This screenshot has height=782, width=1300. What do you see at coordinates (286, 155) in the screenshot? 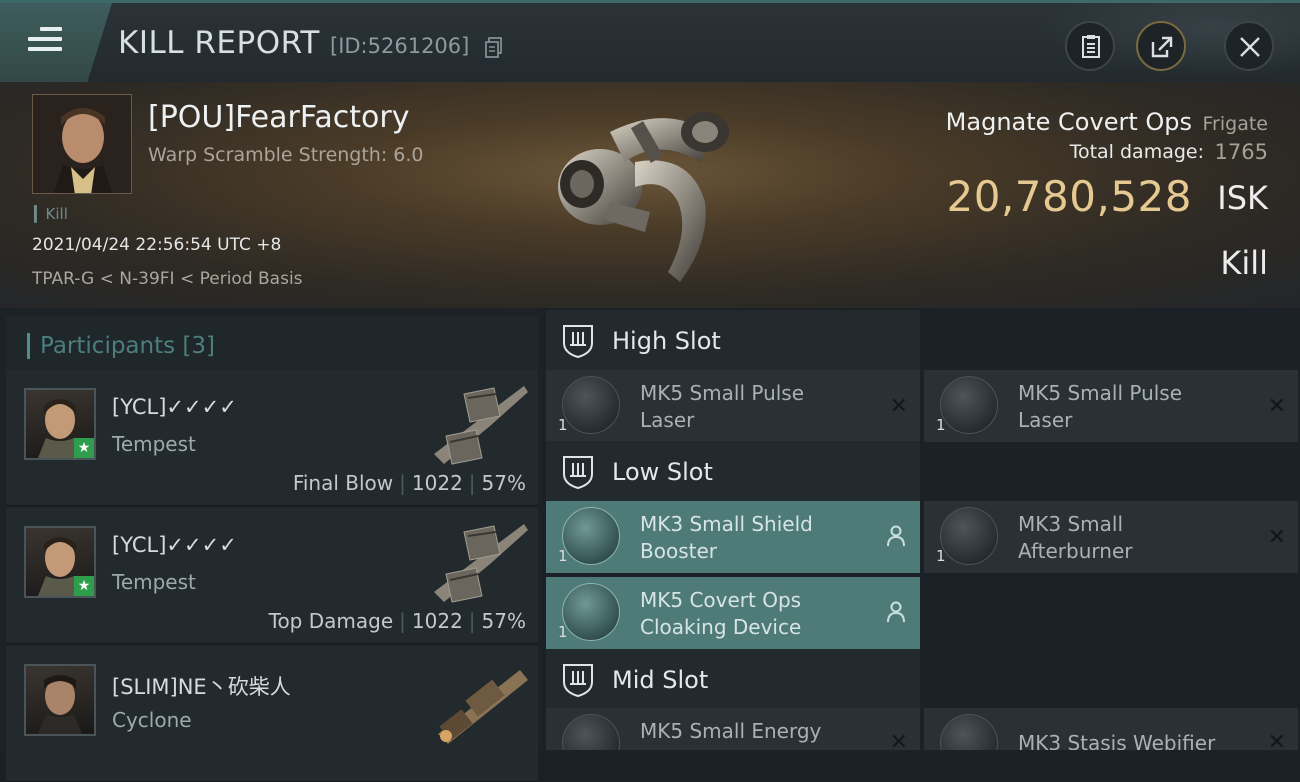
I see `warp-scramble-strength: Warp Scramble Strength: 6.0` at bounding box center [286, 155].